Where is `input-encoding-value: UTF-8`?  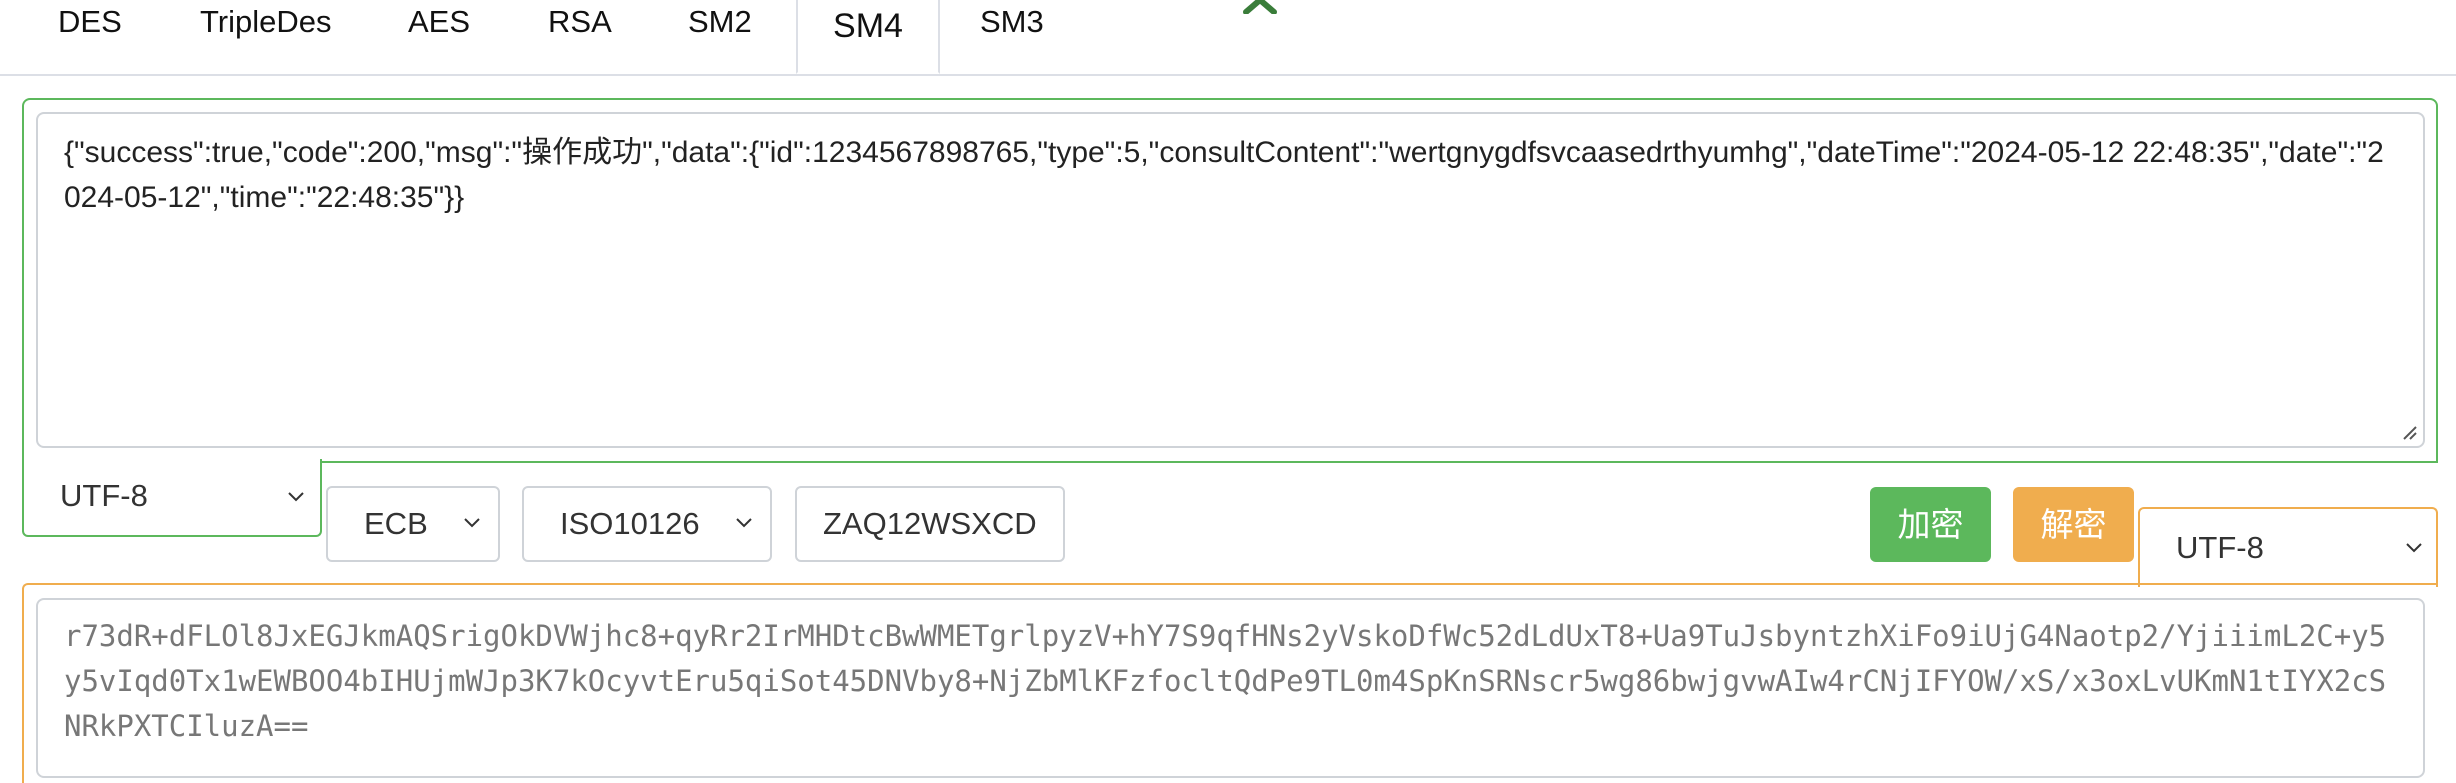
input-encoding-value: UTF-8 is located at coordinates (104, 495).